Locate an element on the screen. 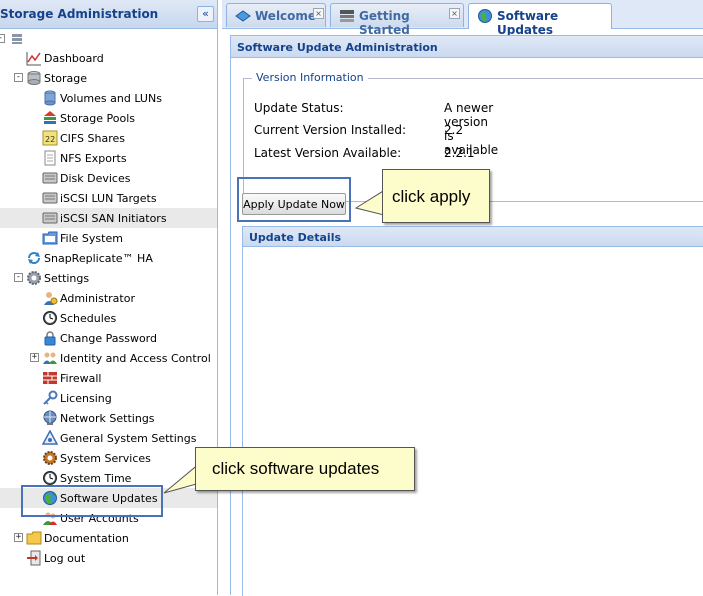 The width and height of the screenshot is (703, 596). network-icon is located at coordinates (50, 418).